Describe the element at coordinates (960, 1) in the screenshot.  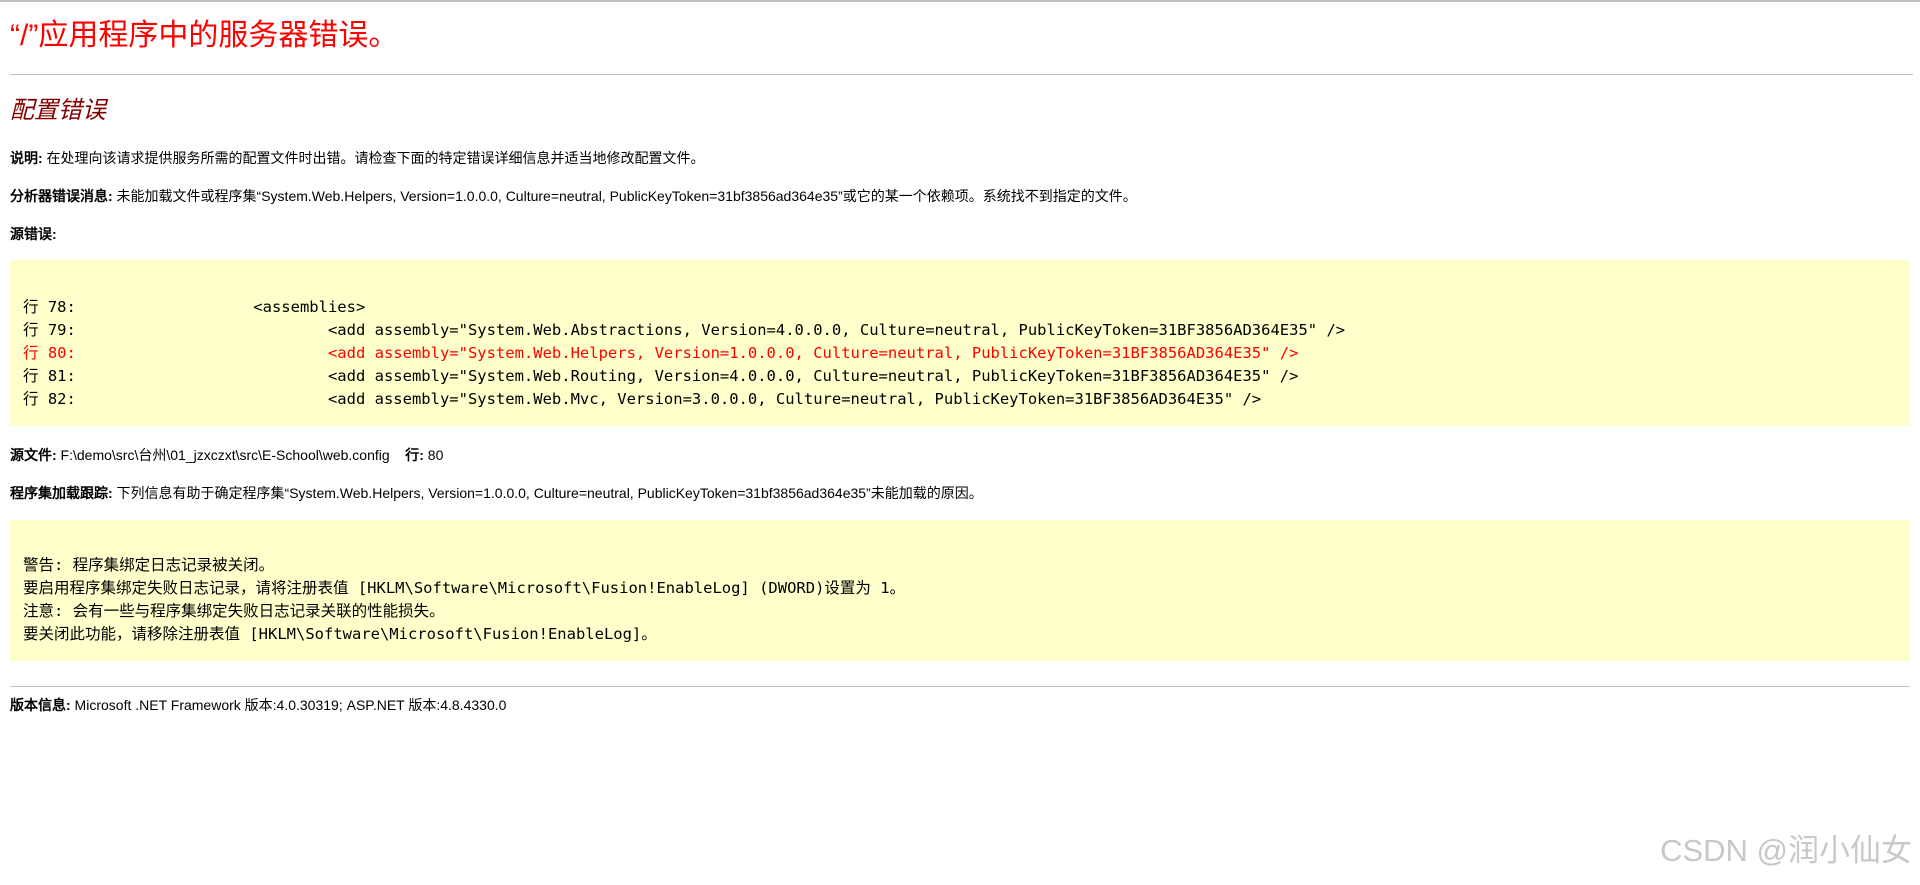
I see `browser-top-border` at that location.